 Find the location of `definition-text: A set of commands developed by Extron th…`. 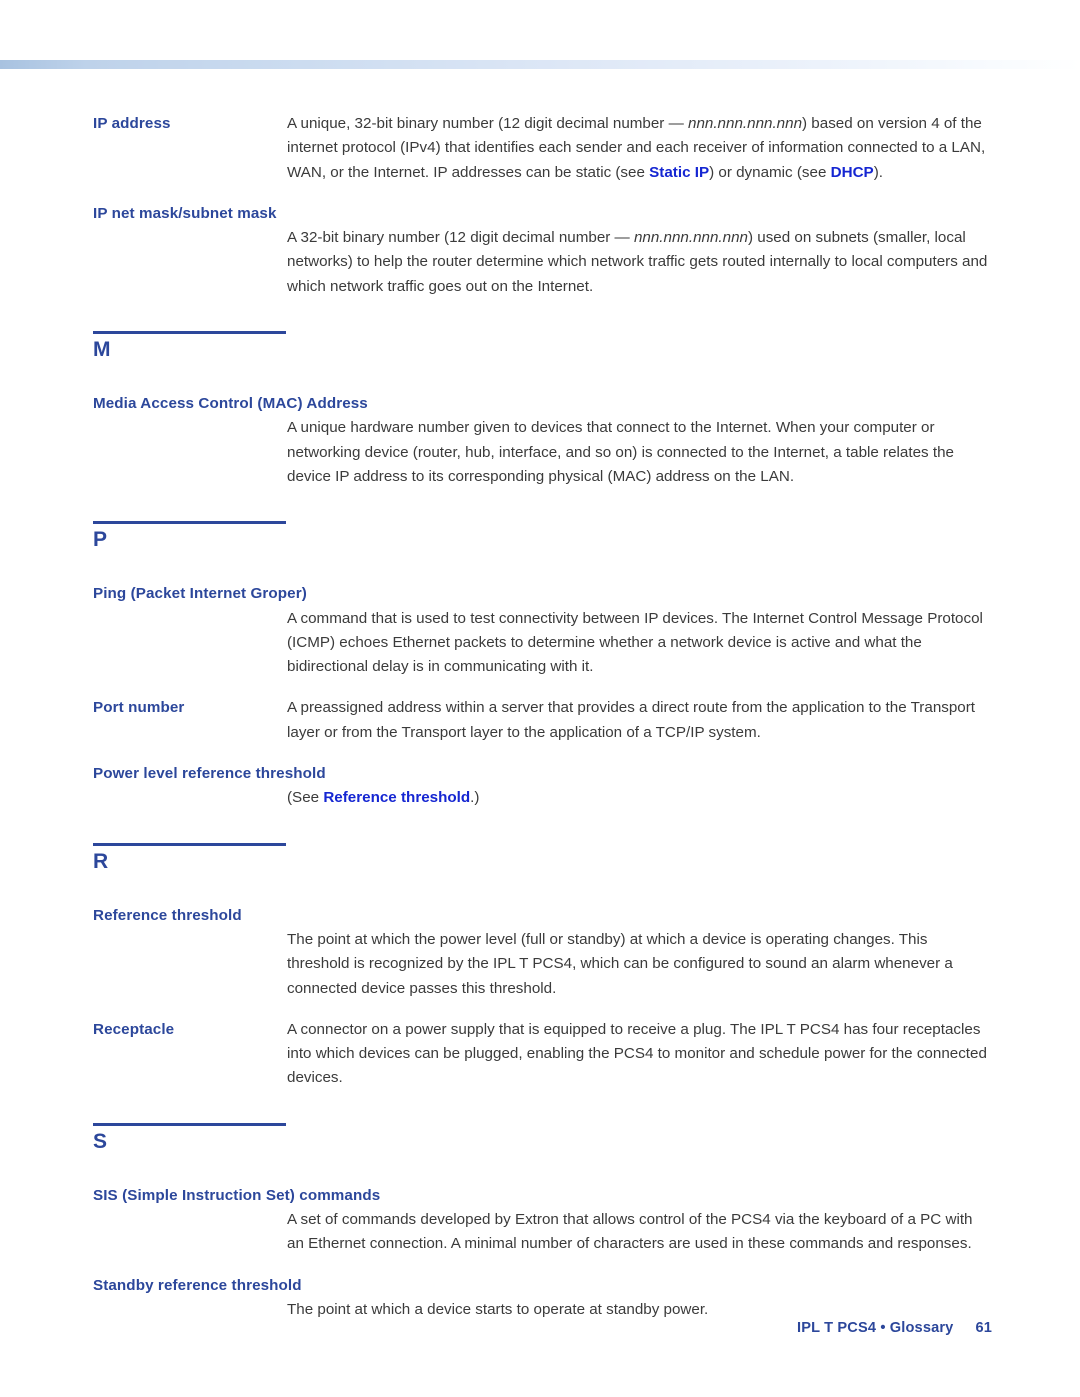

definition-text: A set of commands developed by Extron th… is located at coordinates (630, 1232).